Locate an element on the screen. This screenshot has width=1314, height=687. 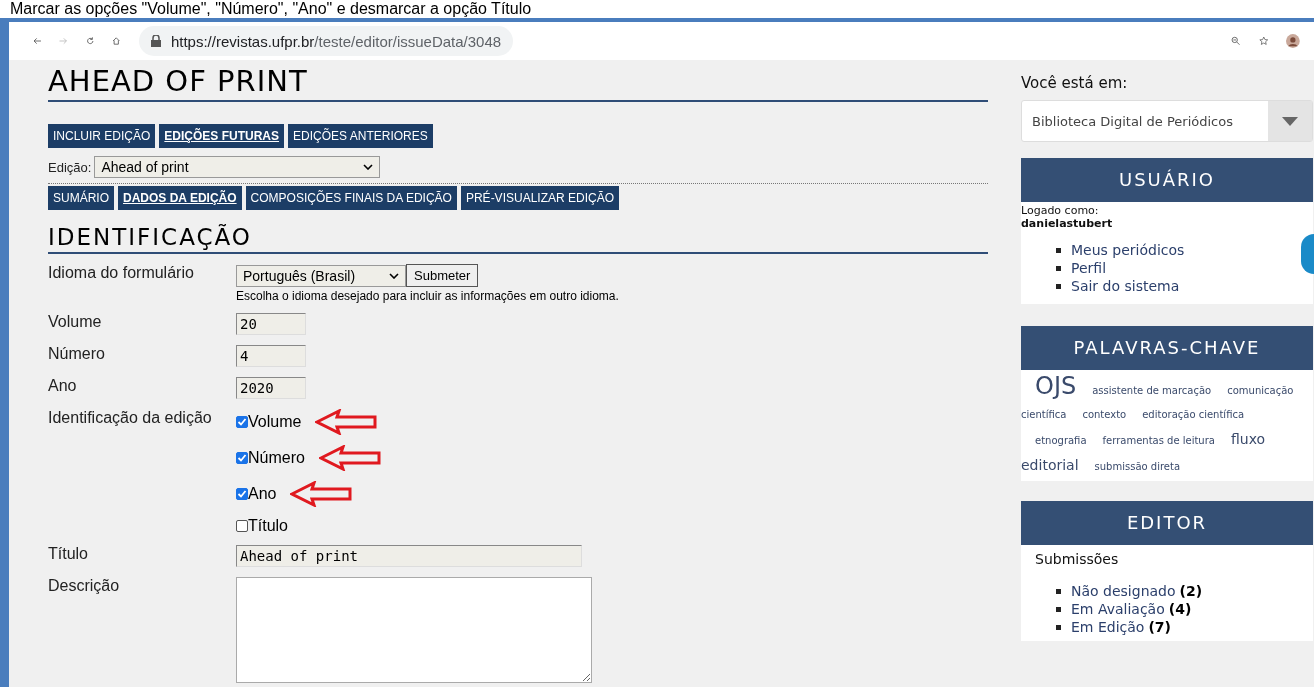
keyword-link: editoração científica is located at coordinates (1193, 415).